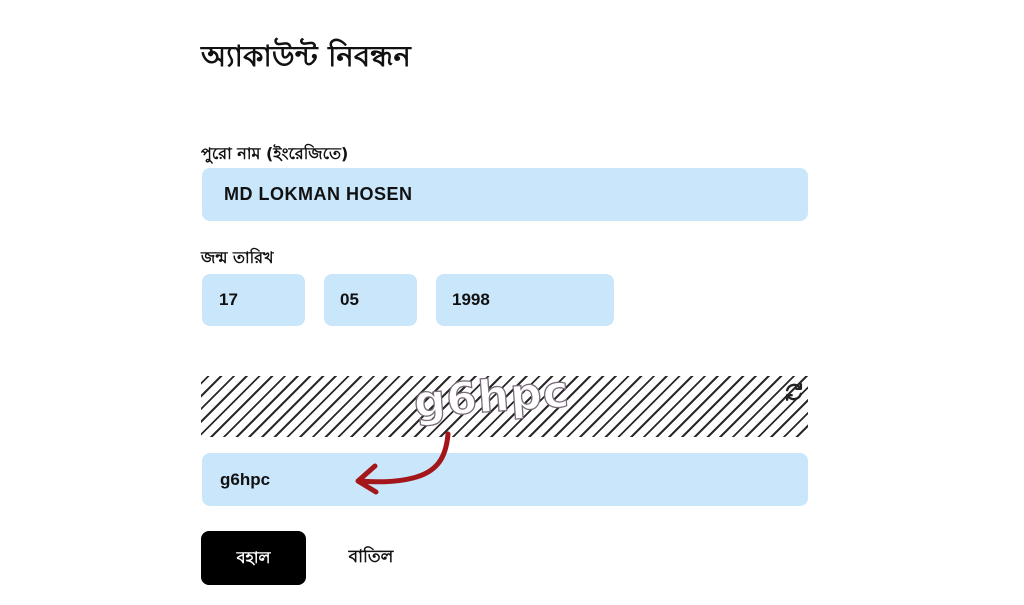 This screenshot has width=1024, height=605. Describe the element at coordinates (505, 479) in the screenshot. I see `captcha-input: g6hpc` at that location.